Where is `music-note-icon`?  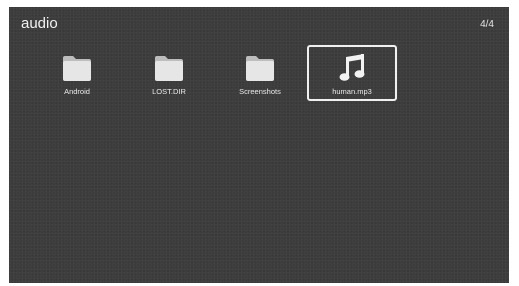
music-note-icon is located at coordinates (352, 67).